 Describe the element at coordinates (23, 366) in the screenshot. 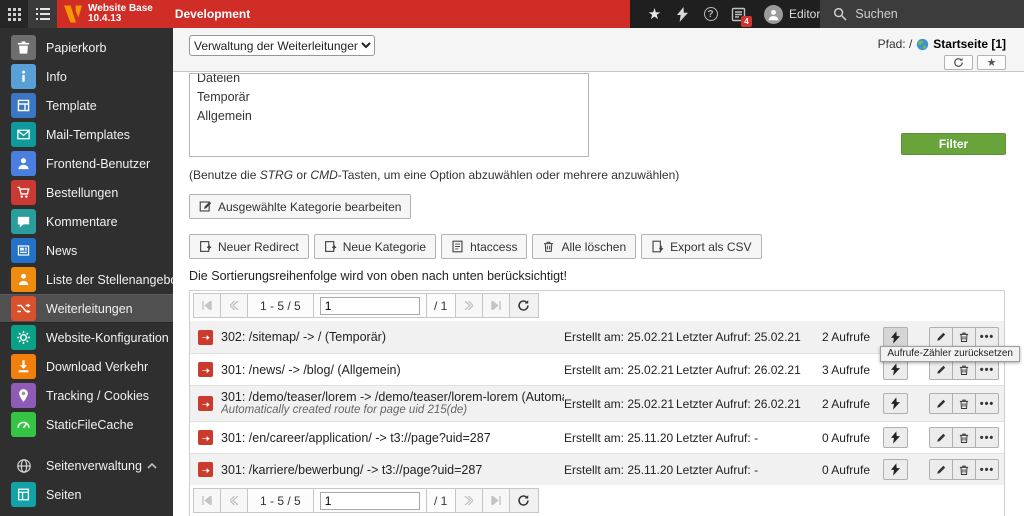

I see `download-icon` at that location.